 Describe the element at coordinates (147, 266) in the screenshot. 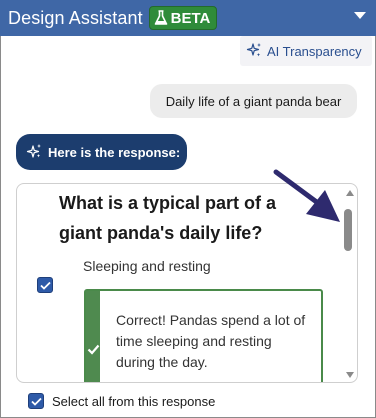

I see `option-label: Sleeping and resting` at that location.